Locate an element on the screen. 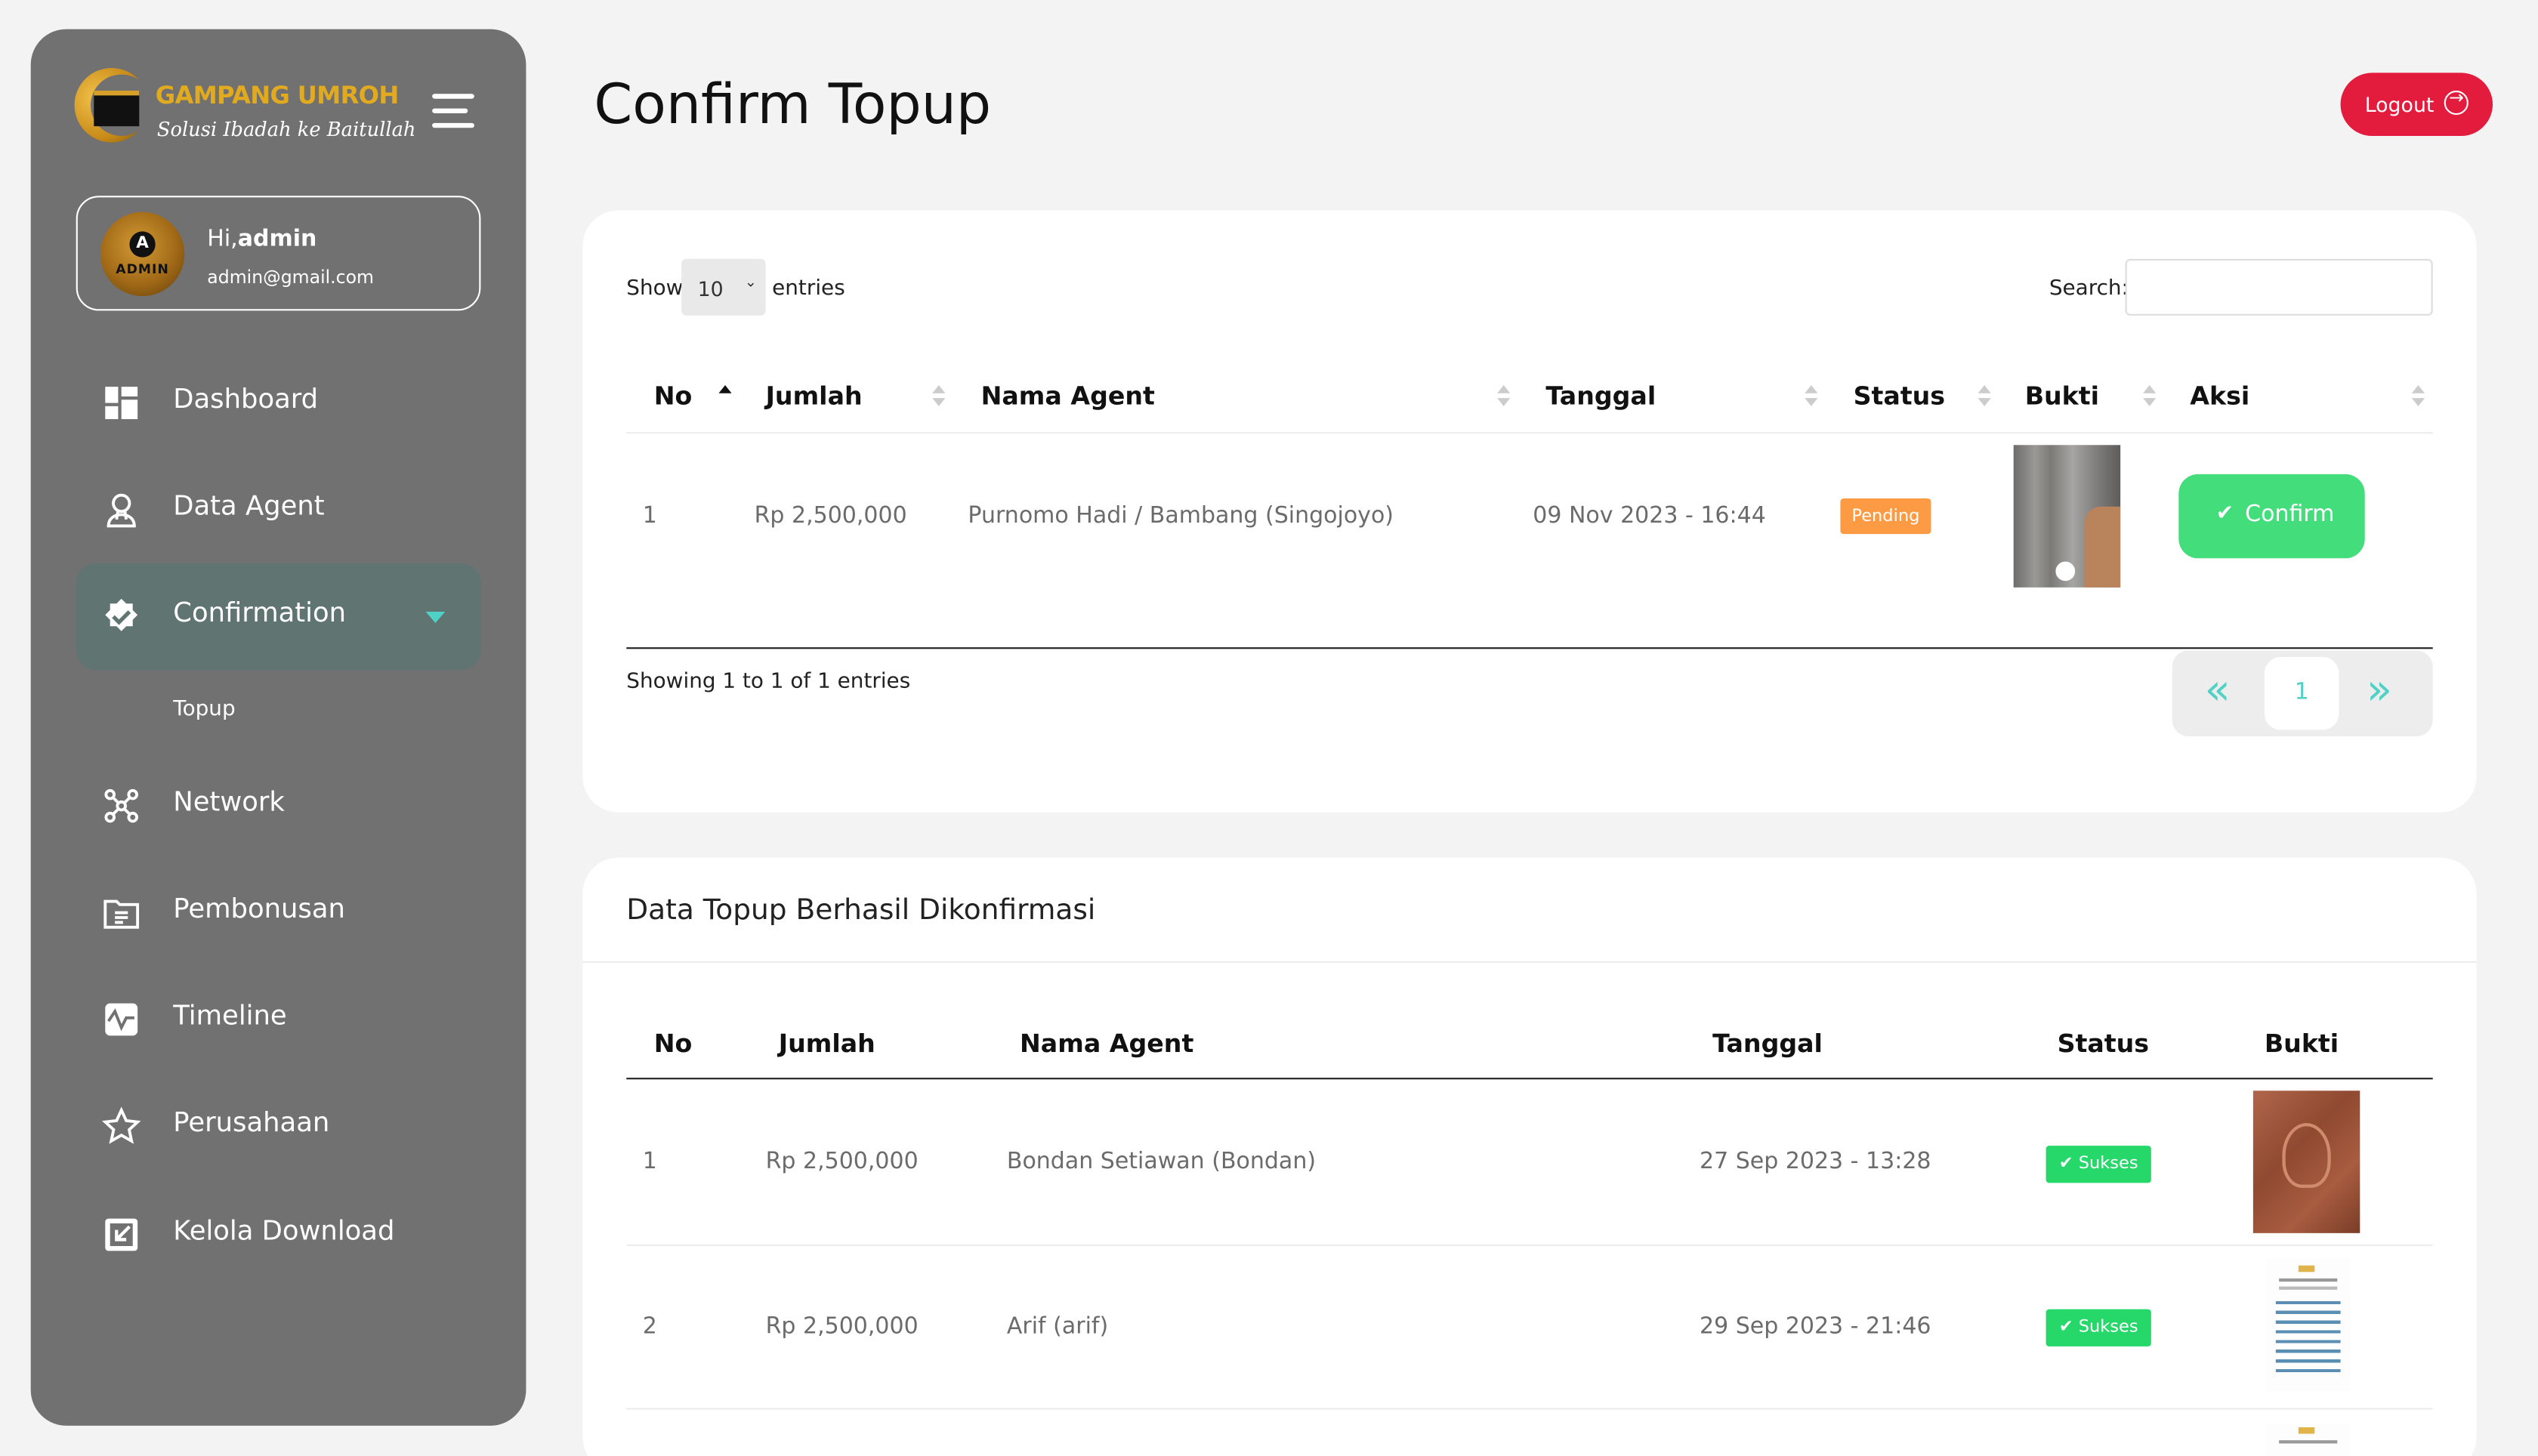 This screenshot has height=1456, width=2538. sidebar-item-pembonusan: Pembonusan is located at coordinates (278, 912).